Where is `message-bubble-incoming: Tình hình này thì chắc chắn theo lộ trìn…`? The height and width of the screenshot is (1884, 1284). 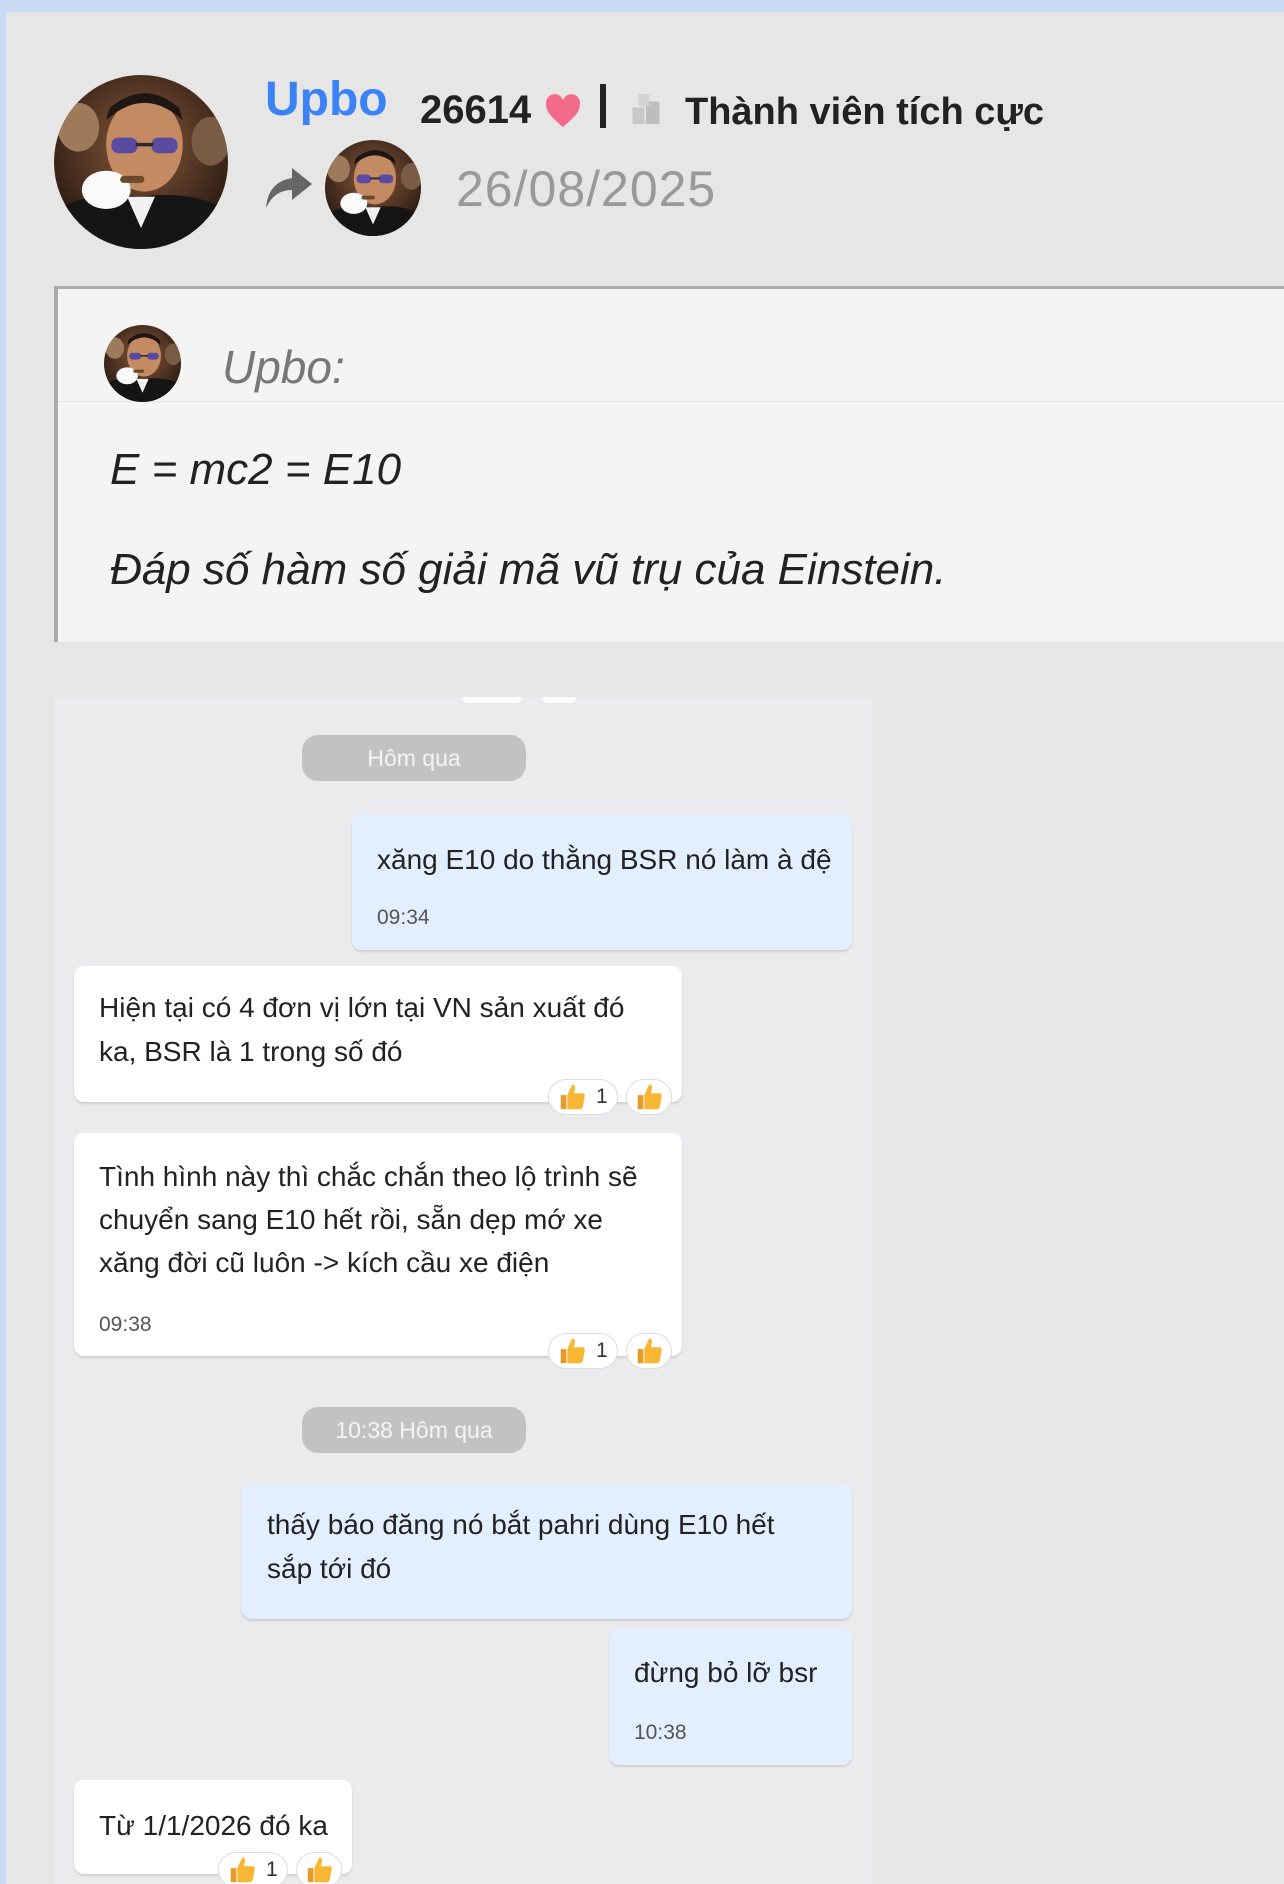 message-bubble-incoming: Tình hình này thì chắc chắn theo lộ trìn… is located at coordinates (378, 1244).